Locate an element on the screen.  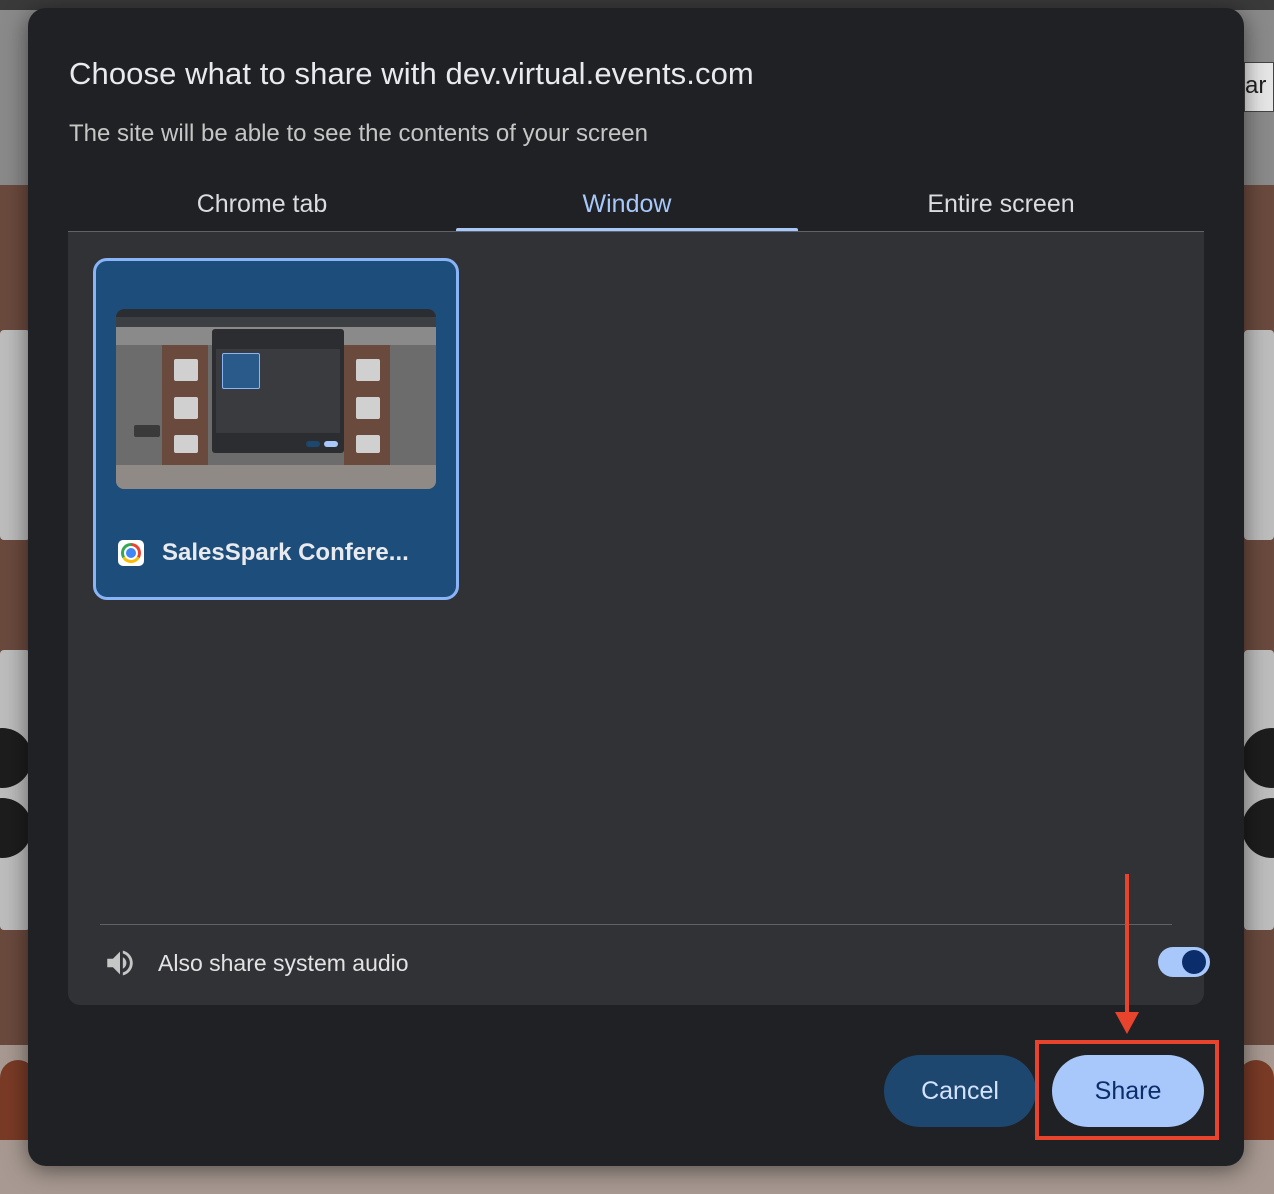
window-thumbnail is located at coordinates (276, 399).